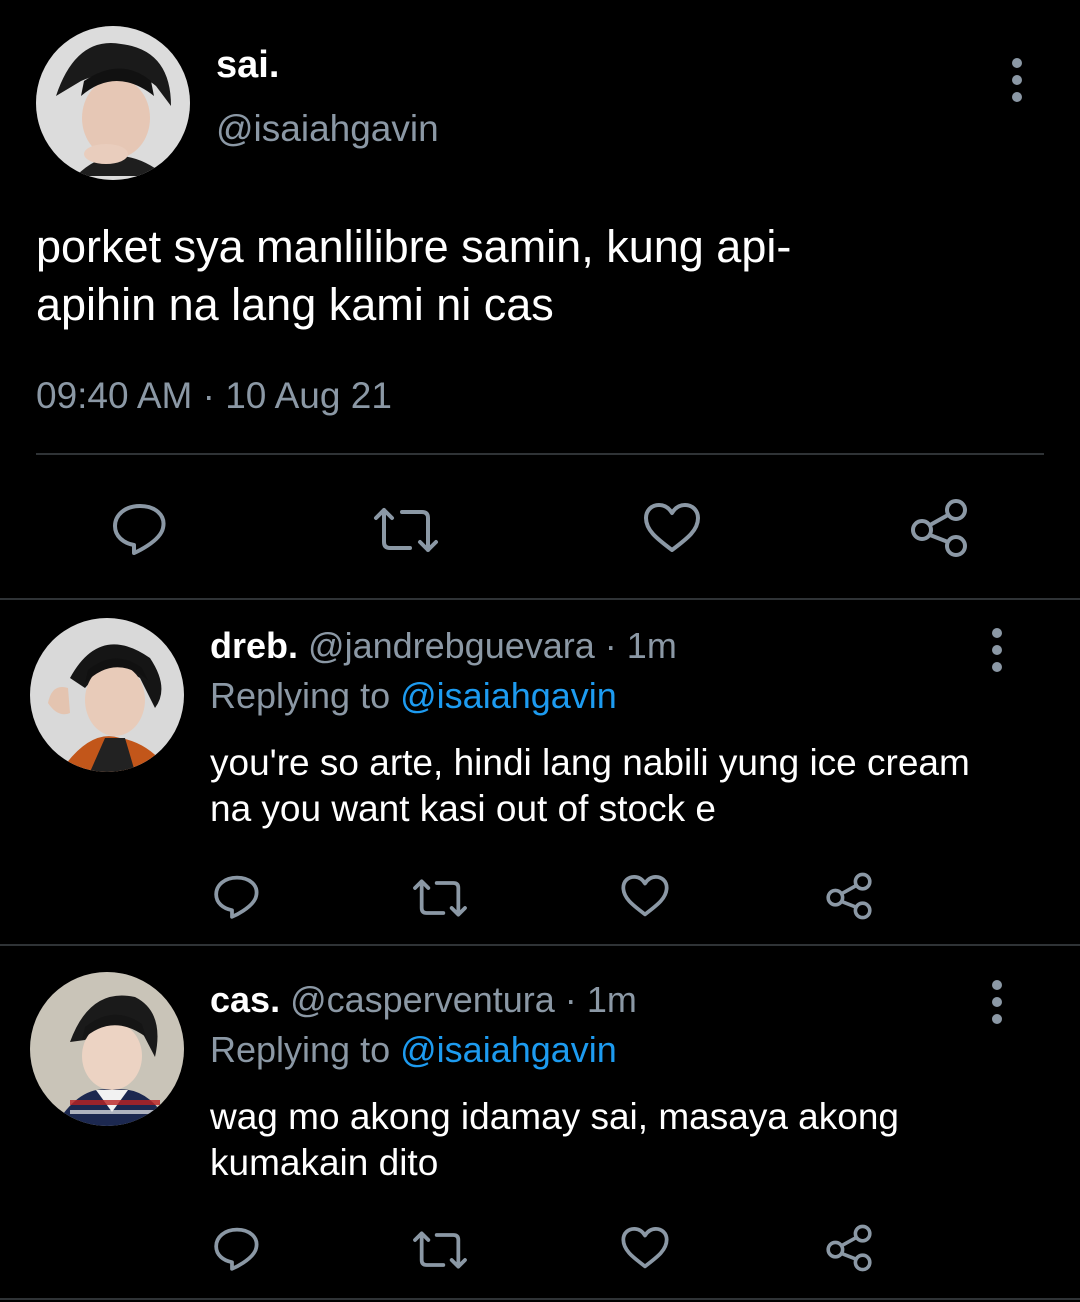  I want to click on reply-author-name: cas., so click(245, 999).